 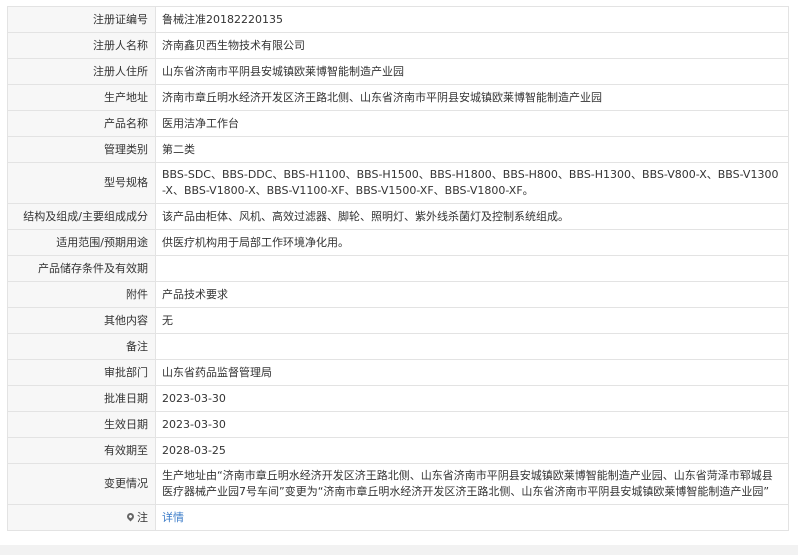 I want to click on attachment-label: 附件, so click(x=81, y=294).